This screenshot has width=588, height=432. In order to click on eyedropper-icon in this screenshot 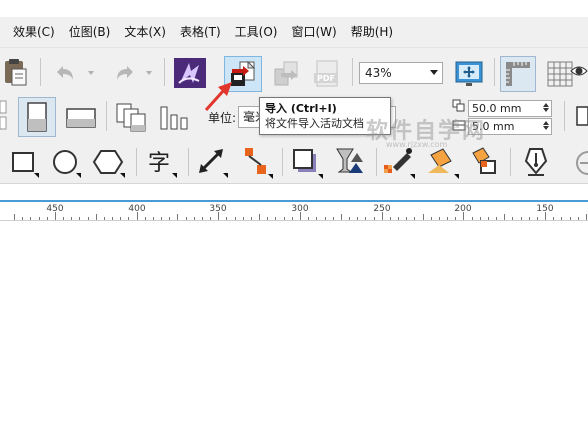, I will do `click(399, 163)`.